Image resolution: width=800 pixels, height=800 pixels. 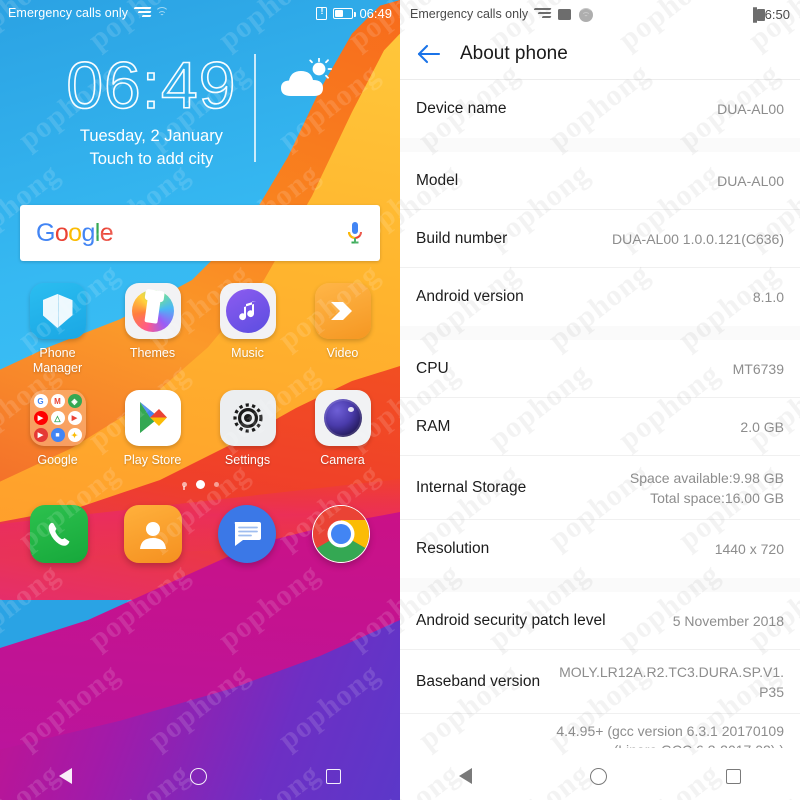 What do you see at coordinates (600, 54) in the screenshot?
I see `app-bar: About phone` at bounding box center [600, 54].